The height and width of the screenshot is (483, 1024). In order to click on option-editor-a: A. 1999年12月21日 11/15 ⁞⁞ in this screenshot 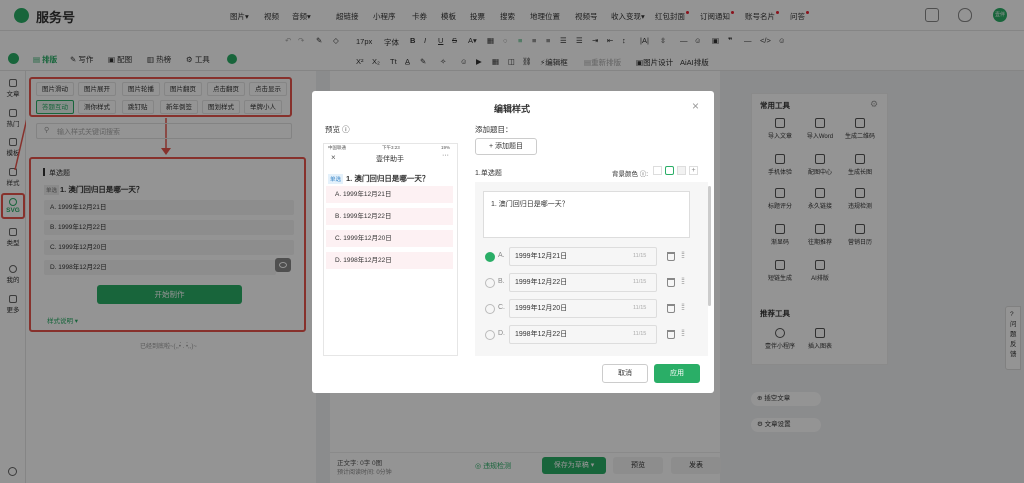, I will do `click(597, 257)`.